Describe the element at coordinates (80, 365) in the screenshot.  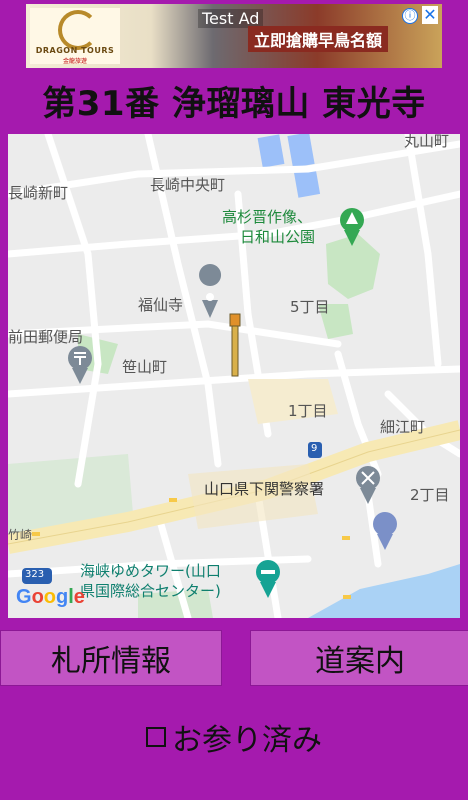
I see `post-pin` at that location.